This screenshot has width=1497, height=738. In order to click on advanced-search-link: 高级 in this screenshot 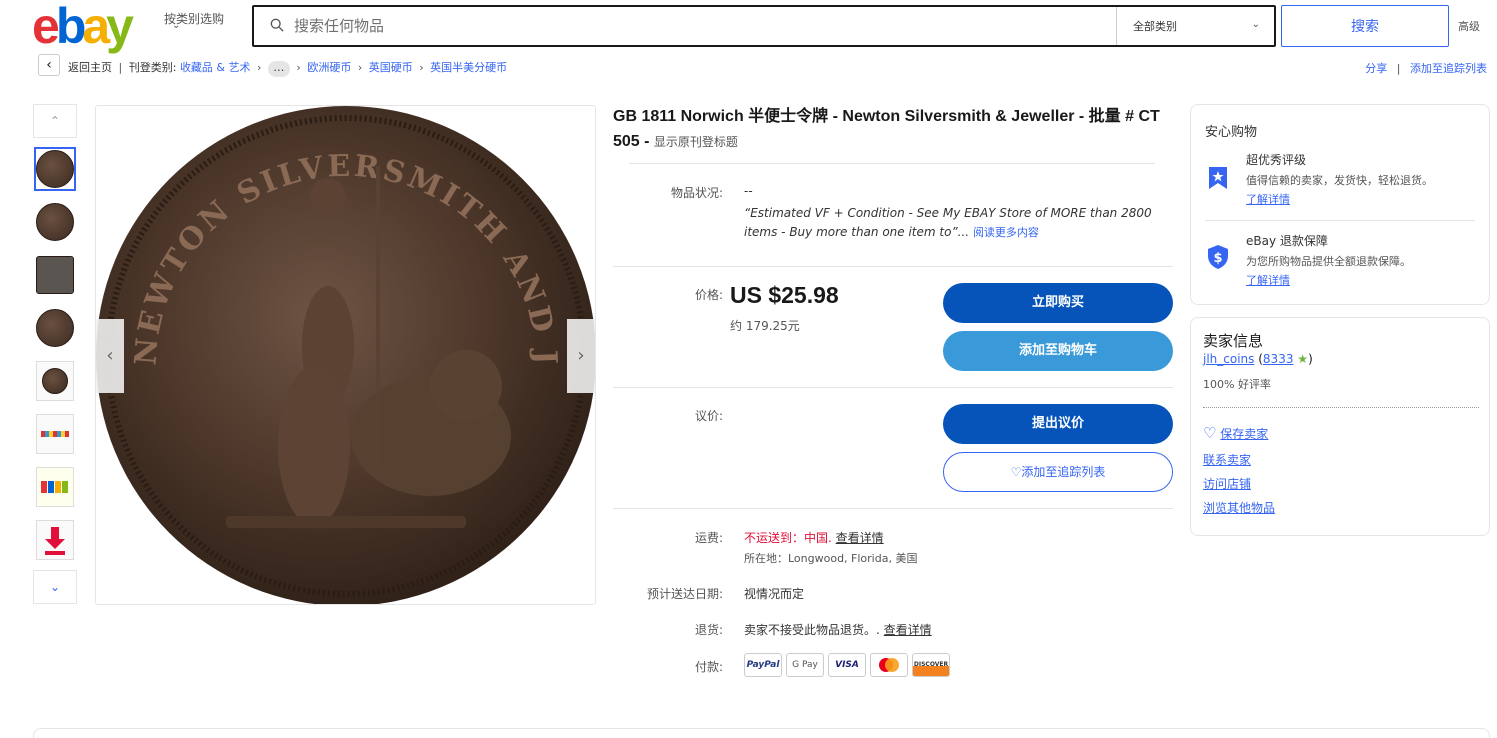, I will do `click(1469, 26)`.